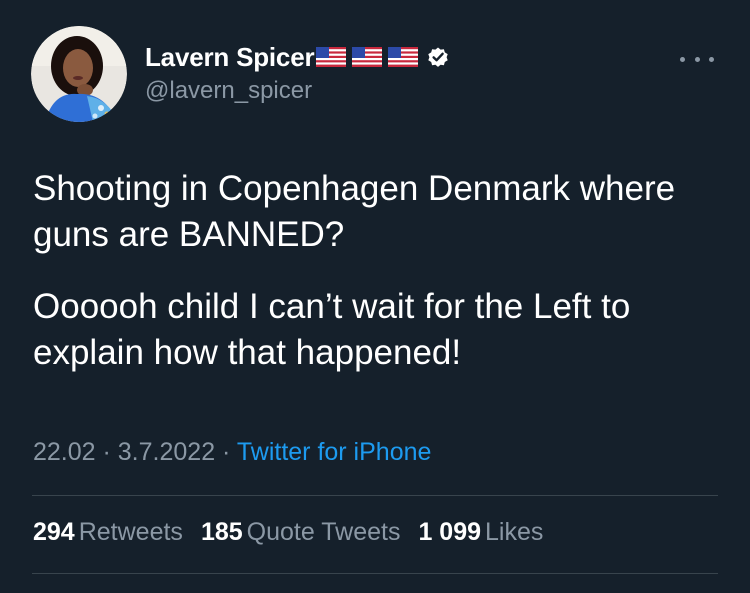  I want to click on author-name-row: Lavern Spicer, so click(297, 57).